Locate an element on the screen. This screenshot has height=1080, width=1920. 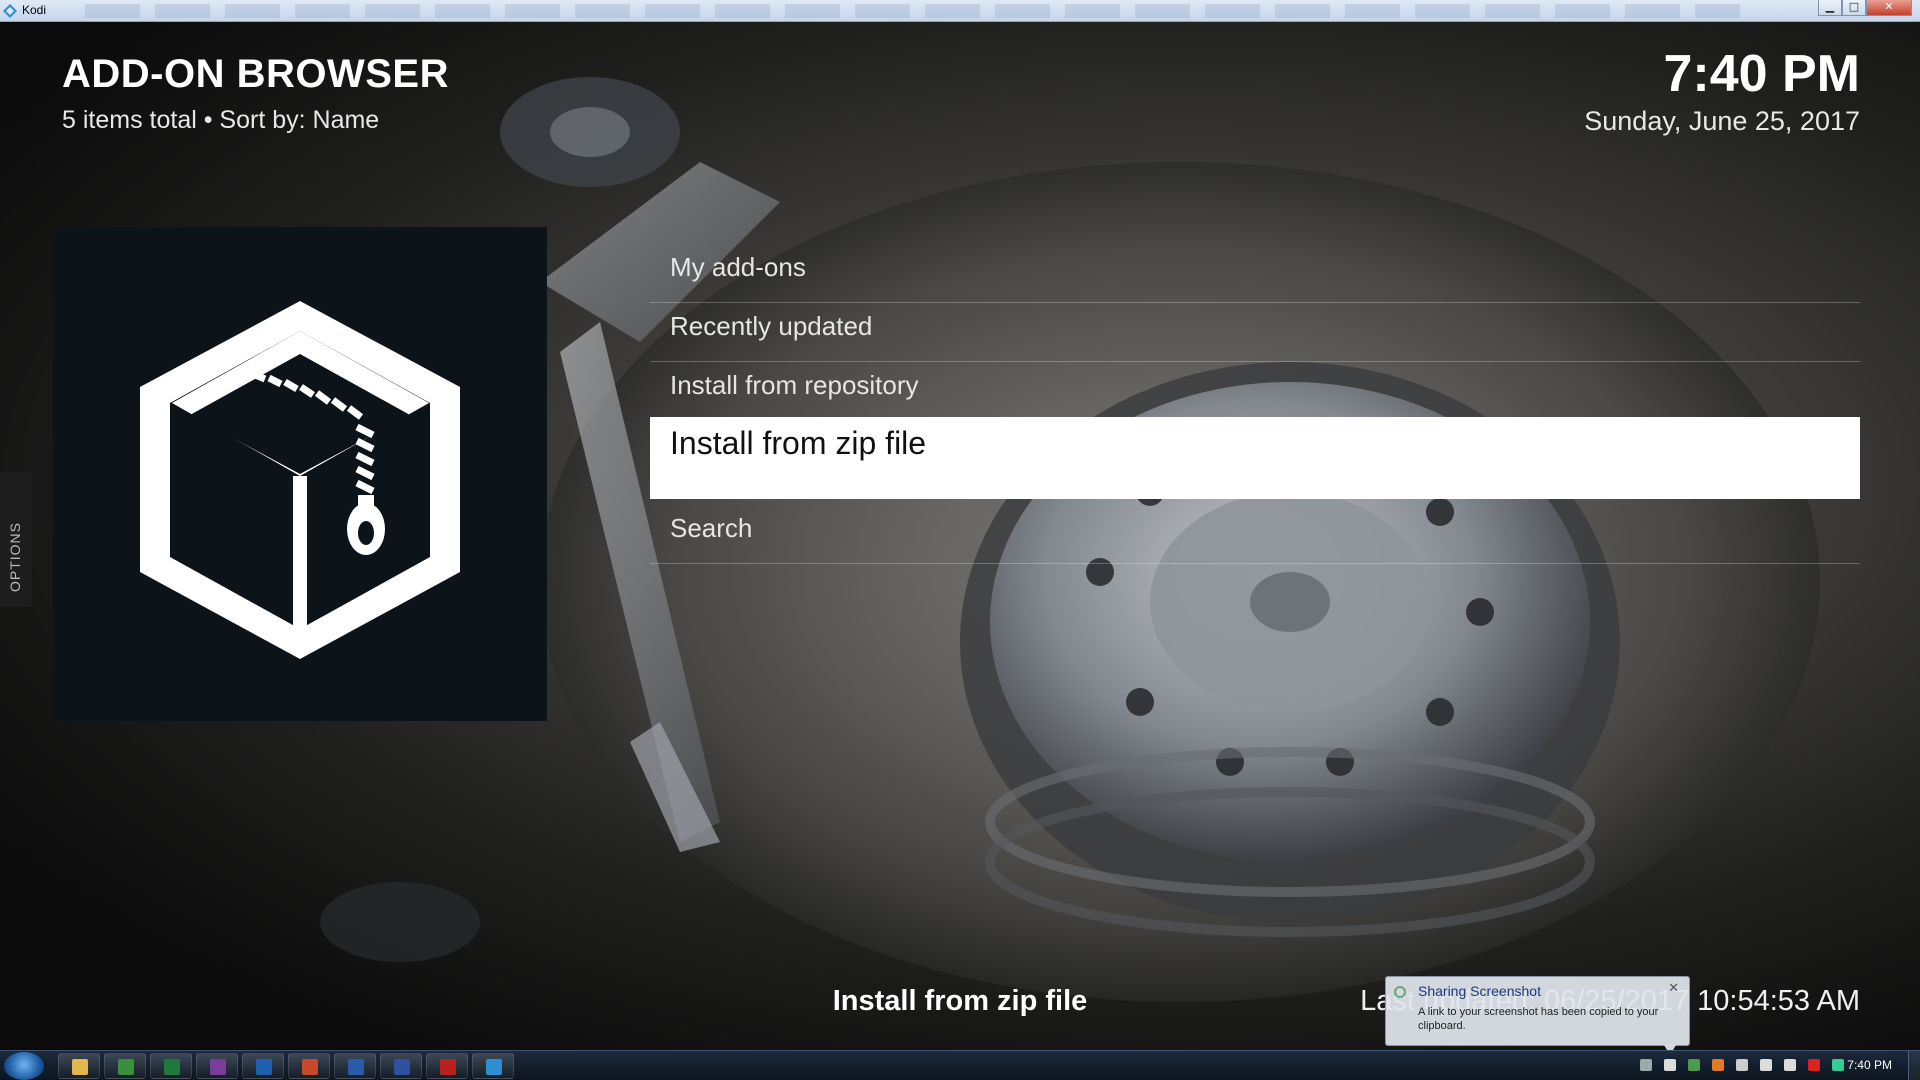
excel-icon is located at coordinates (172, 1067).